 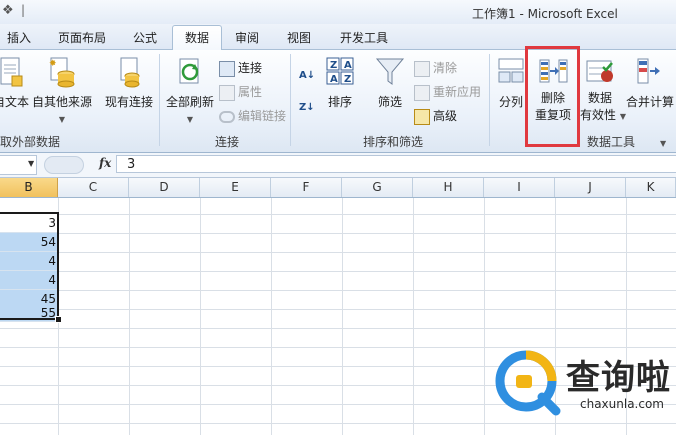 I want to click on connections-icon, so click(x=227, y=68).